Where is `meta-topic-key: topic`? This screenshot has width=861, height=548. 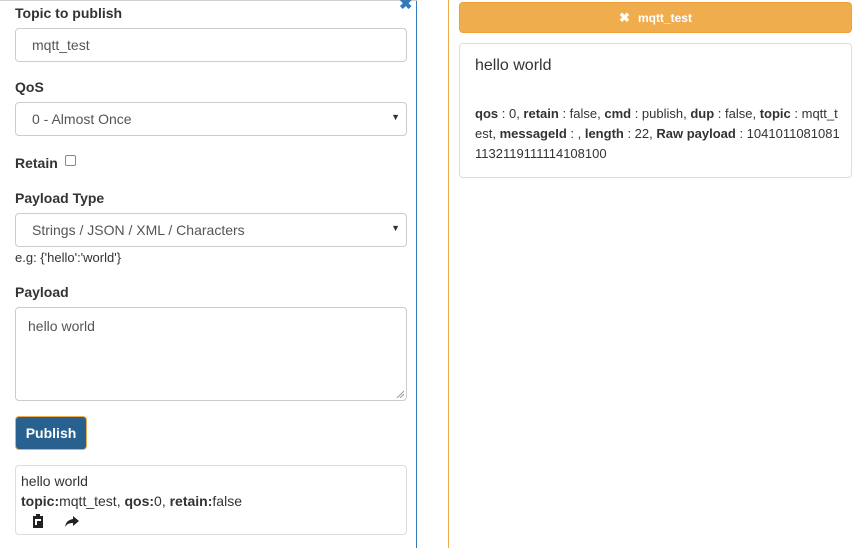
meta-topic-key: topic is located at coordinates (775, 113).